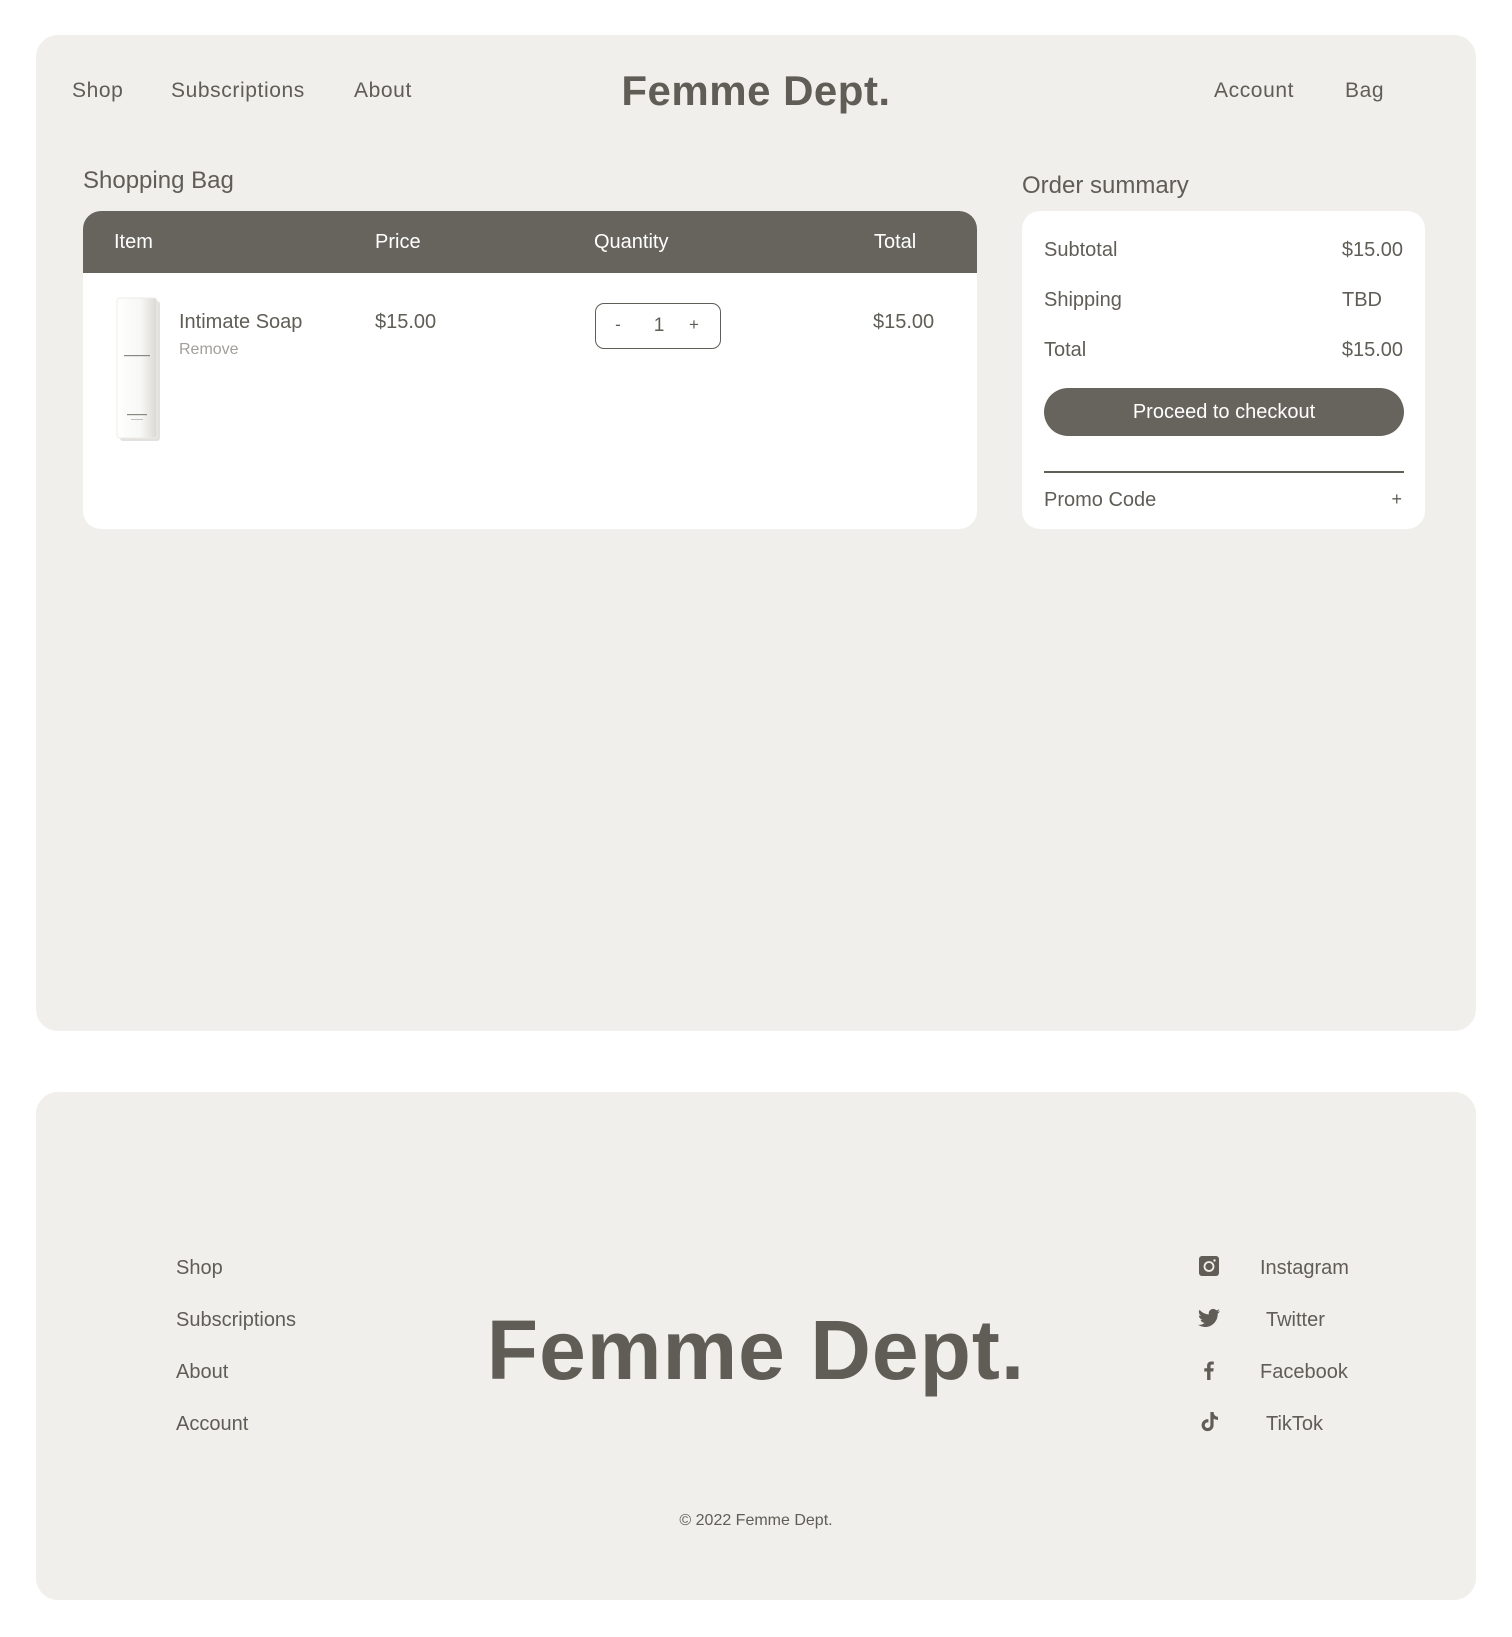  Describe the element at coordinates (618, 325) in the screenshot. I see `decrement-button: -` at that location.